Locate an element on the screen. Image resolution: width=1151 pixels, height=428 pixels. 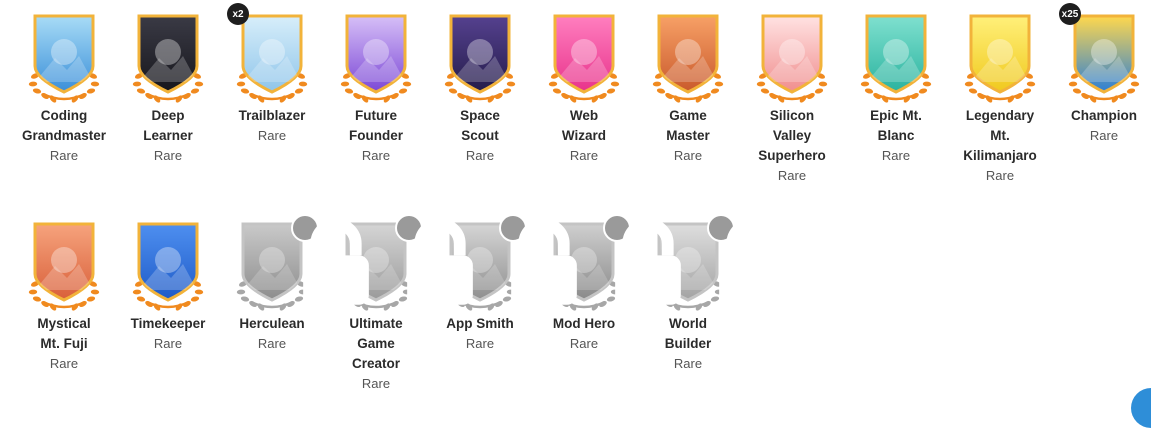
legendary-mt-kilimanjaro-icon is located at coordinates (1000, 58).